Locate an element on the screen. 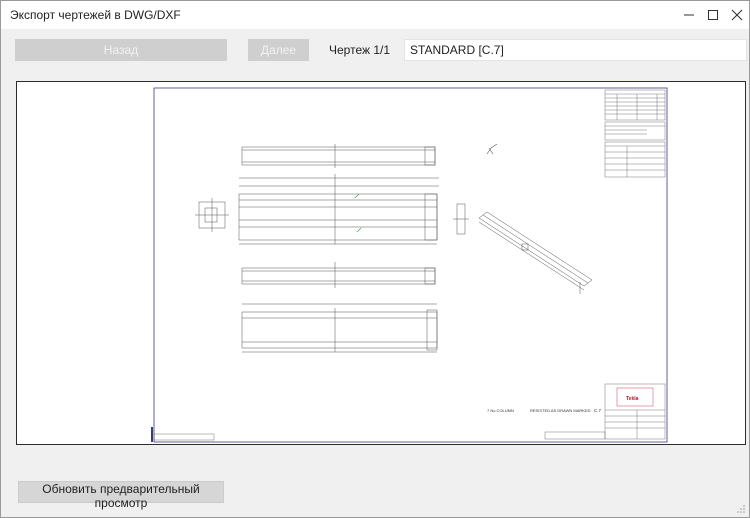 The image size is (750, 518). maximize-icon is located at coordinates (713, 15).